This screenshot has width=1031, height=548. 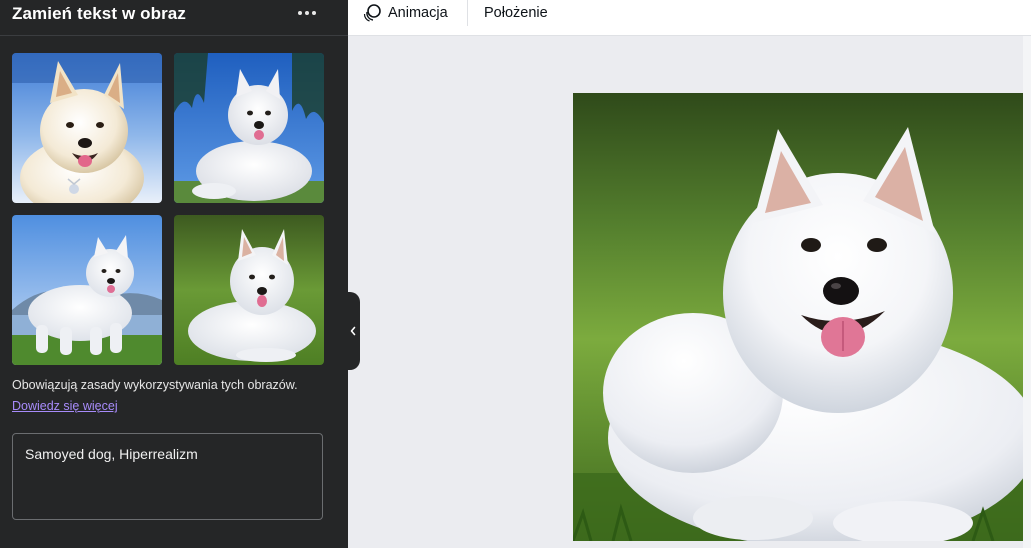 I want to click on animation-button: Animacja, so click(x=405, y=13).